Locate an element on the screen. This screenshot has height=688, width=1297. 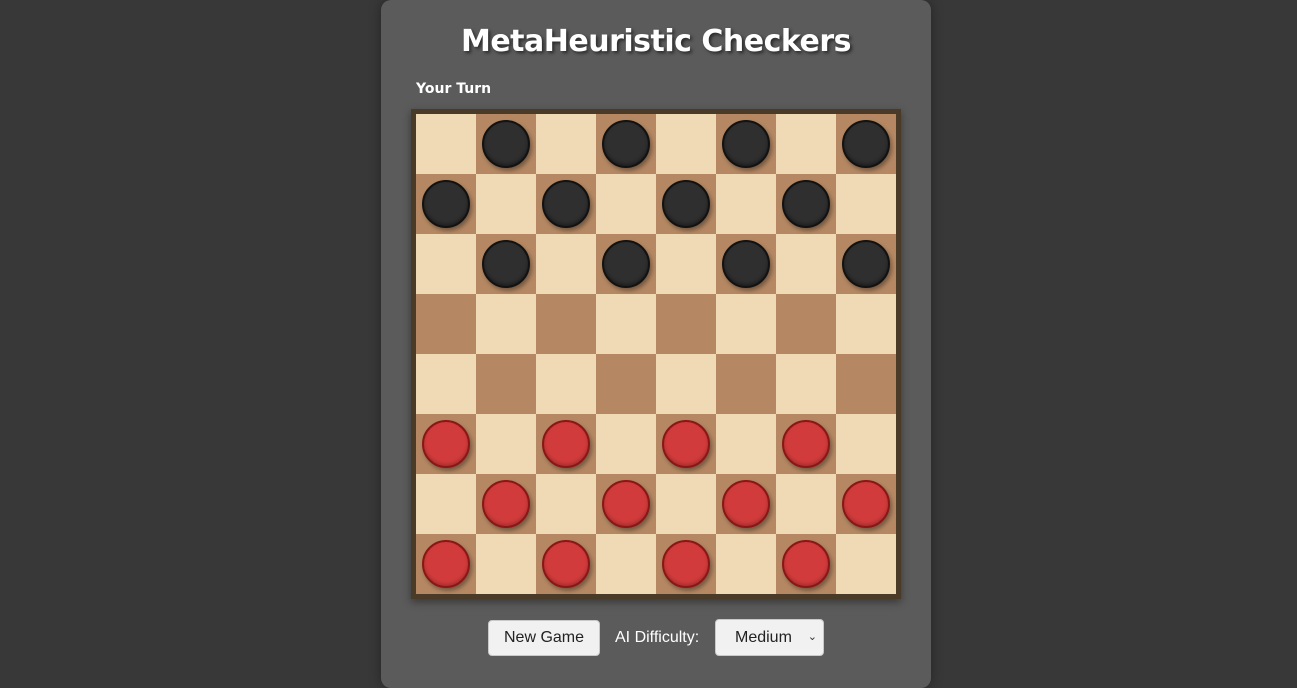
page-title: MetaHeuristic Checkers is located at coordinates (656, 41).